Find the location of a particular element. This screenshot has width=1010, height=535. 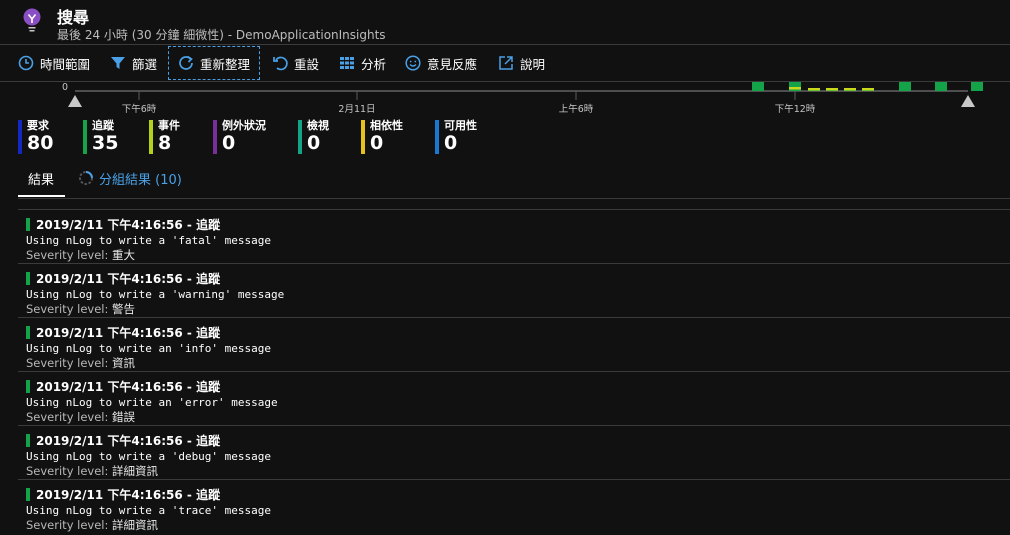

severity-value: 資訊 is located at coordinates (124, 363).